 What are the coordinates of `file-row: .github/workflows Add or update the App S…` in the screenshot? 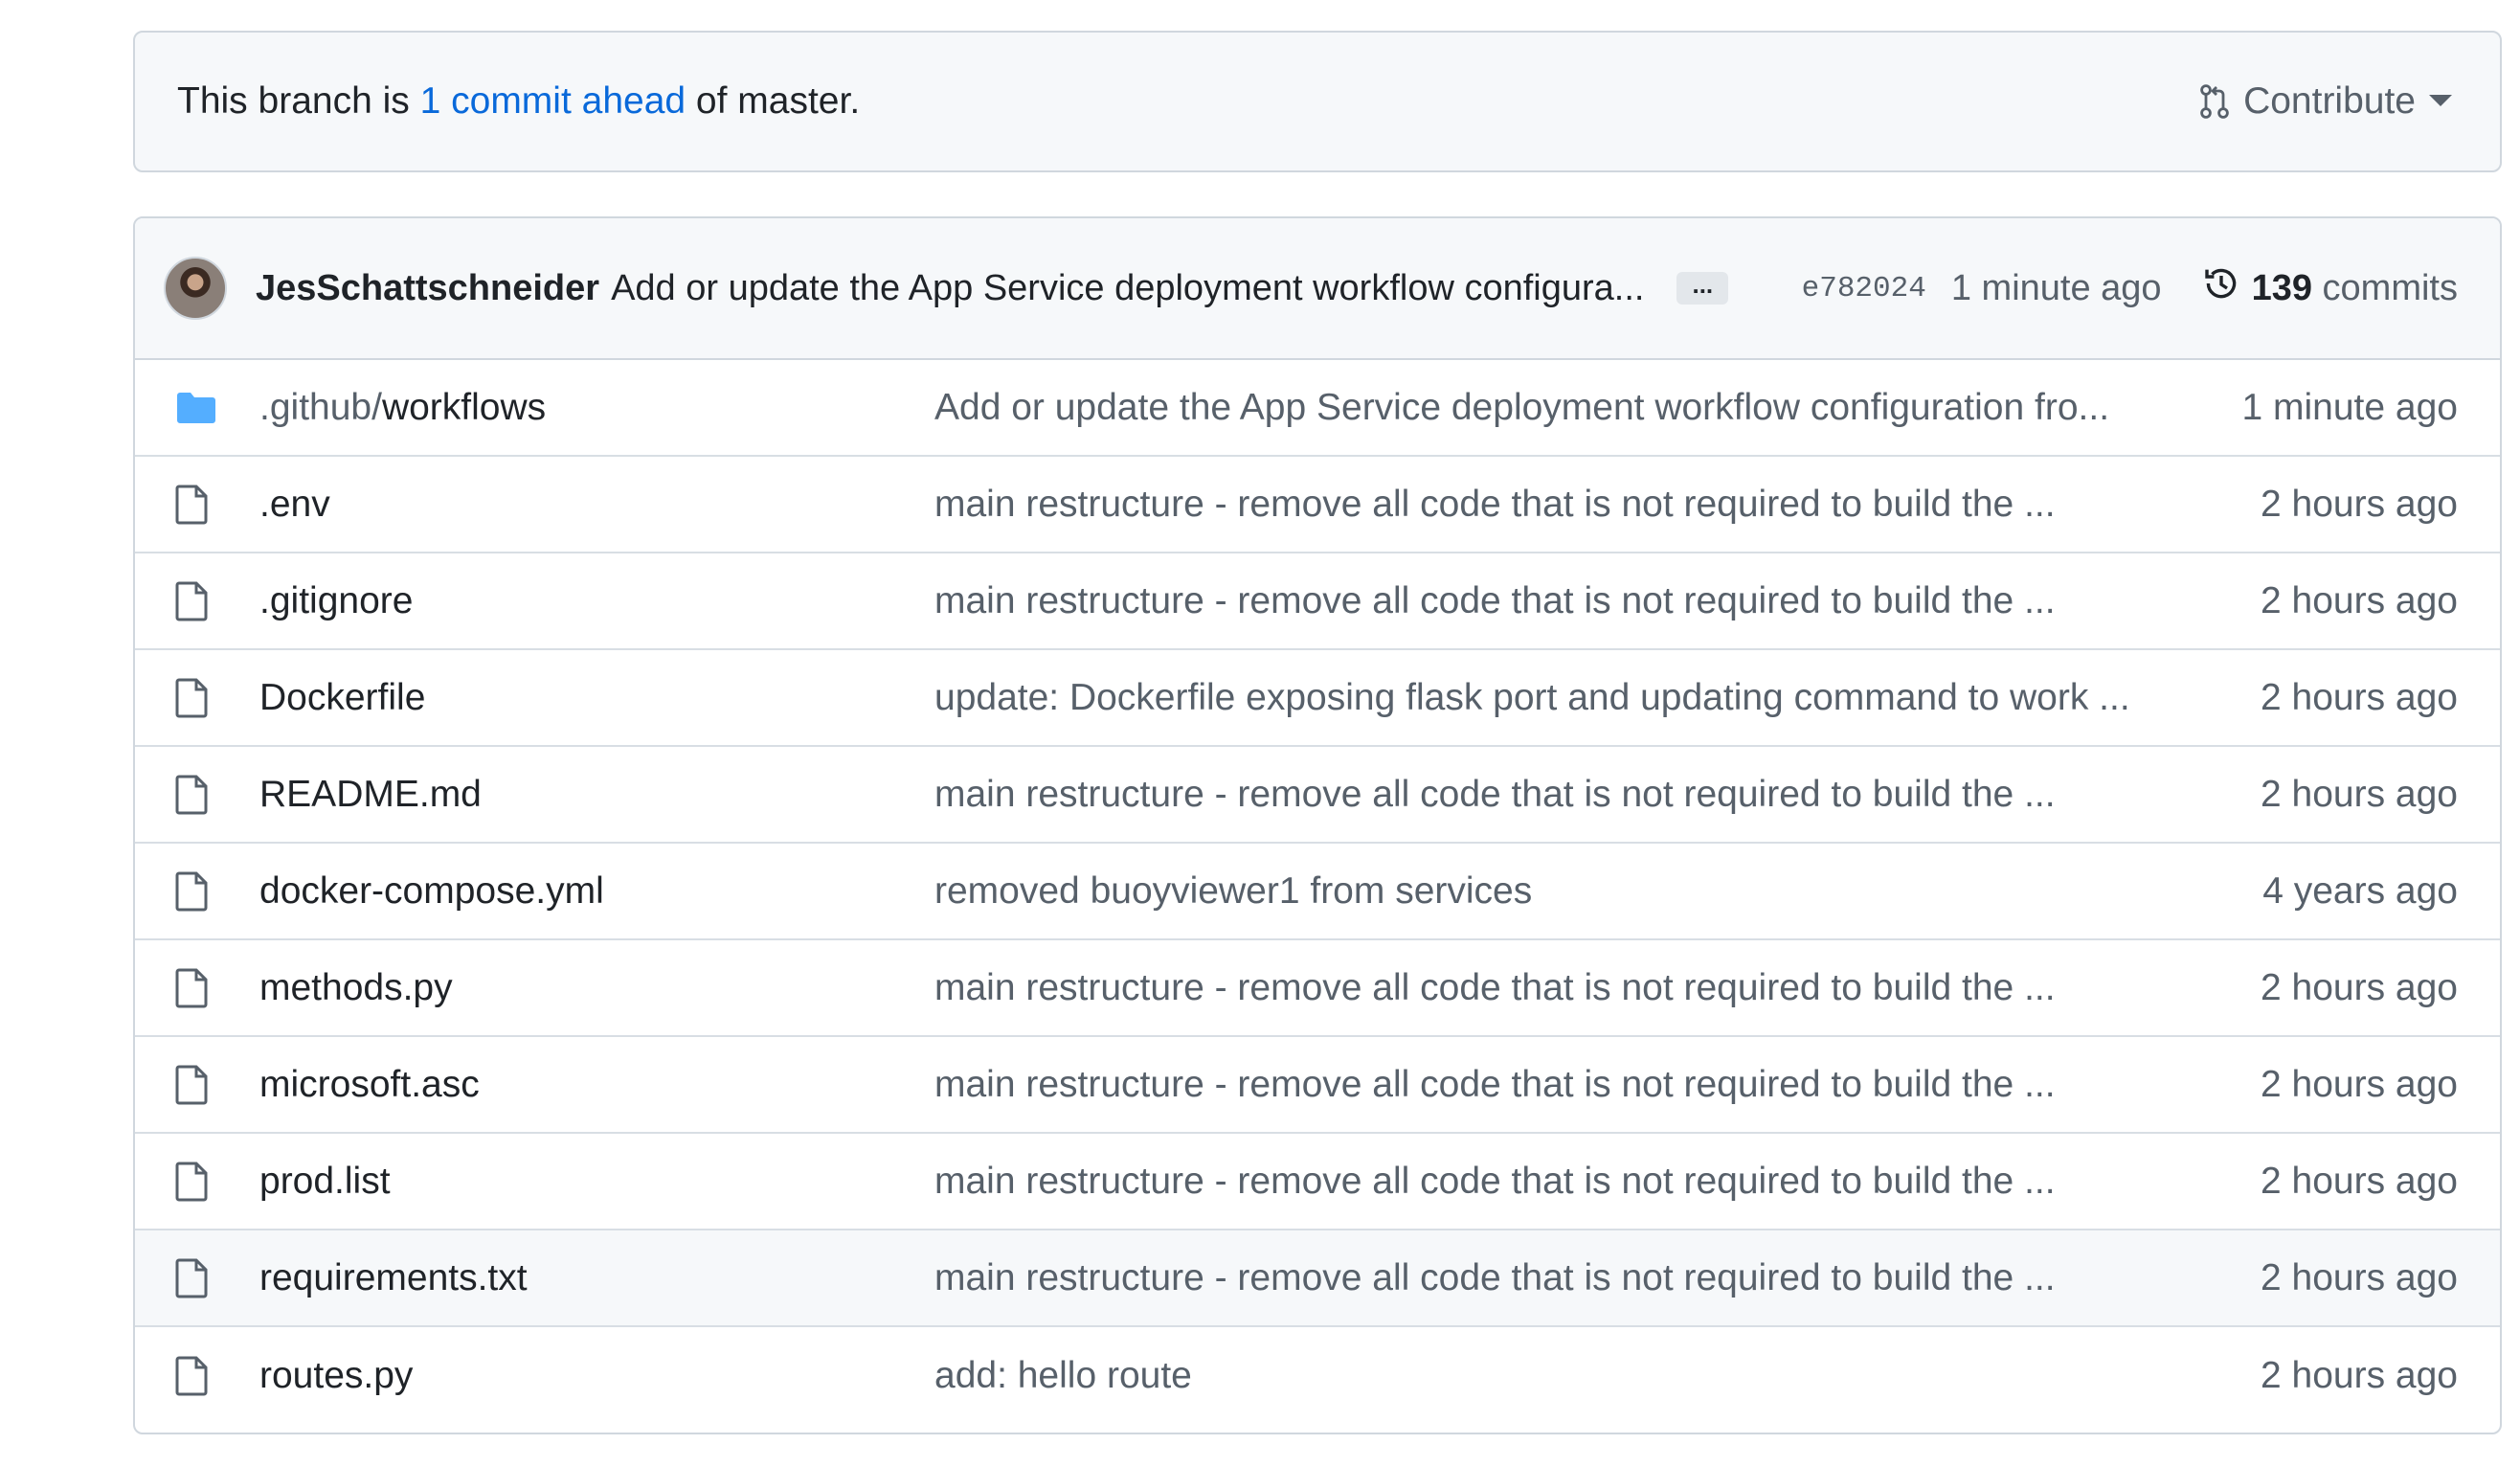 It's located at (1318, 408).